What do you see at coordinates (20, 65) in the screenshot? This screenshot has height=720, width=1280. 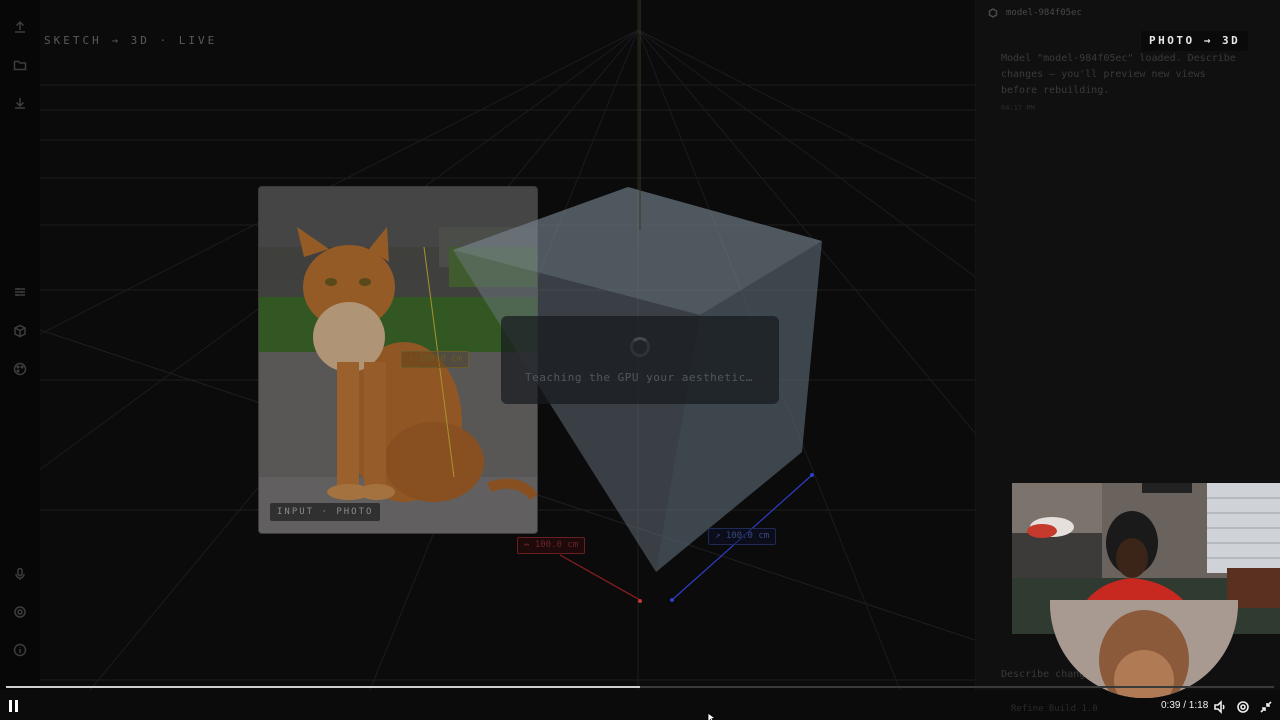 I see `folder-icon` at bounding box center [20, 65].